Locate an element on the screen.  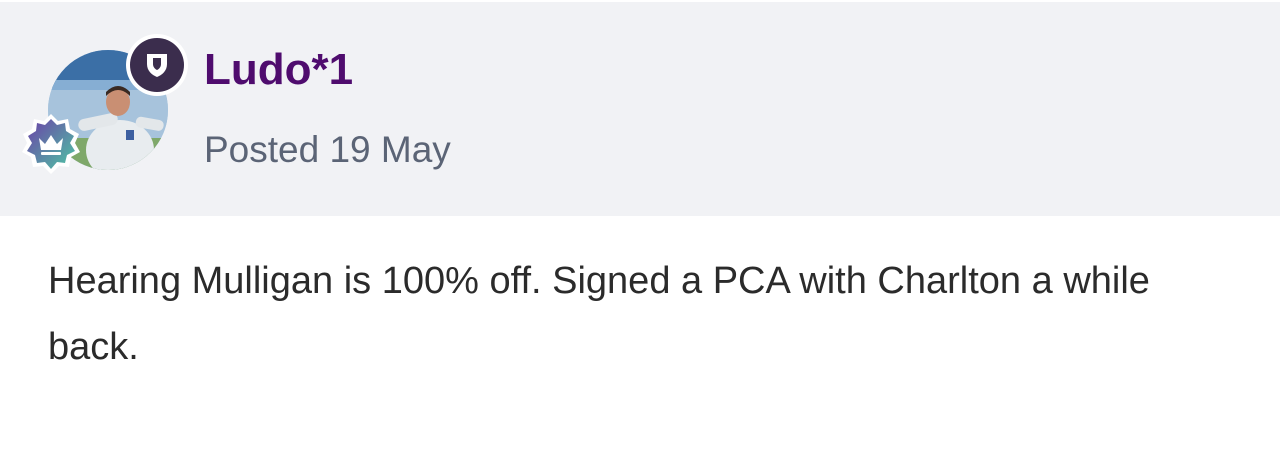
rank-badge is located at coordinates (51, 145).